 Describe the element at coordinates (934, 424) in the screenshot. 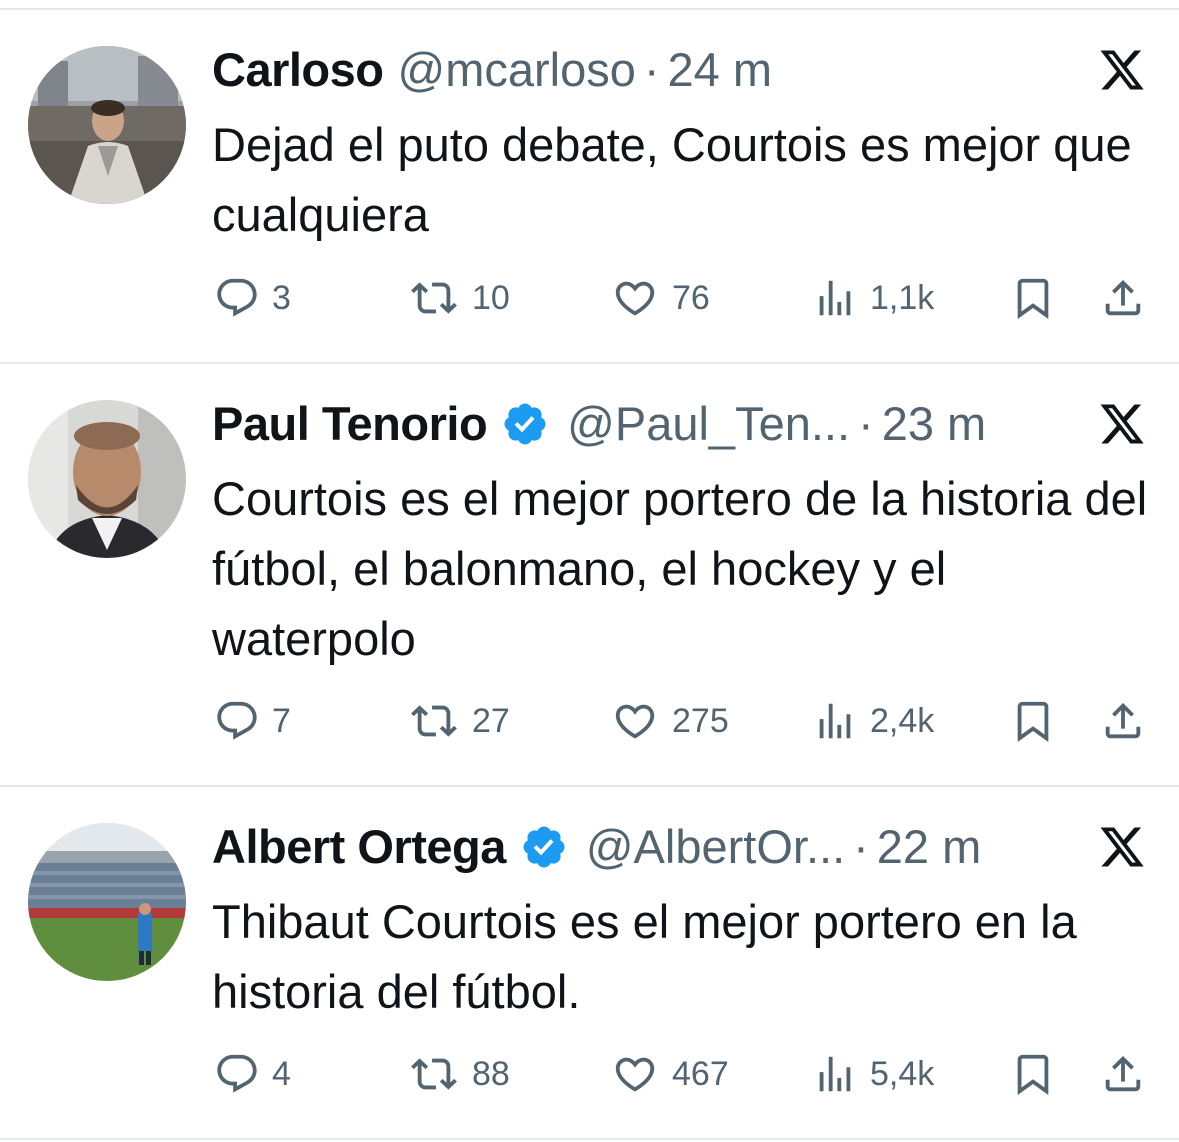

I see `timestamp: 23 m` at that location.